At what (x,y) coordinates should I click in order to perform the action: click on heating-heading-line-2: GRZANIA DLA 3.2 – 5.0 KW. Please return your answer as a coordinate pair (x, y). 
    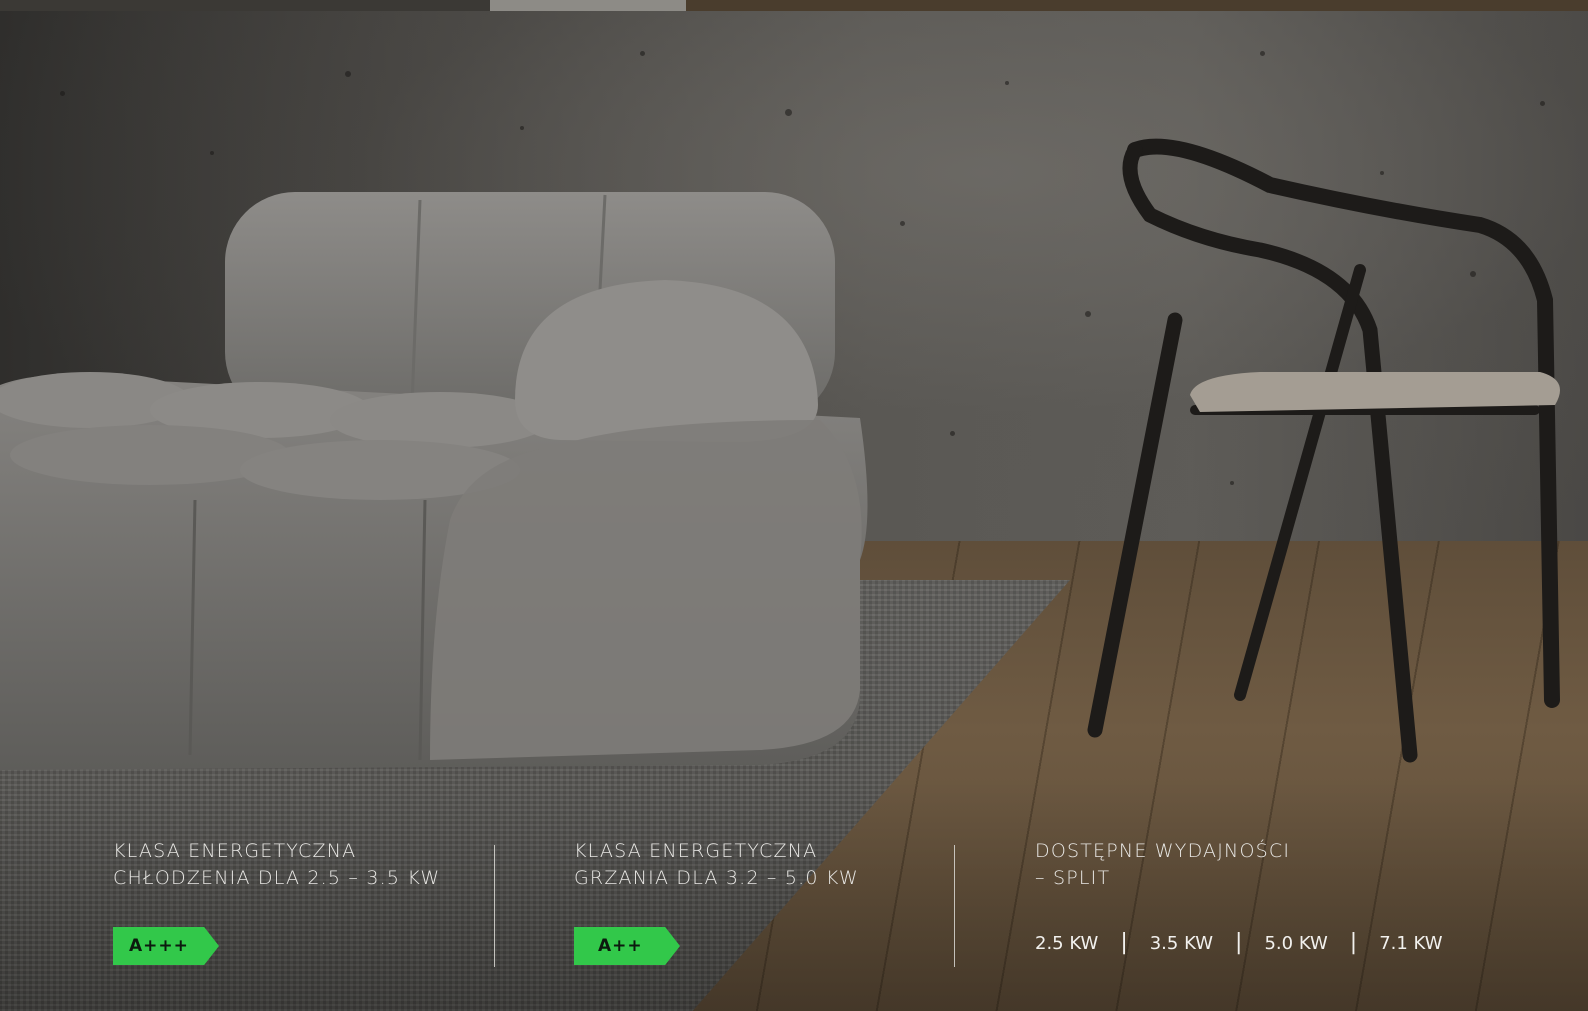
    Looking at the image, I should click on (716, 878).